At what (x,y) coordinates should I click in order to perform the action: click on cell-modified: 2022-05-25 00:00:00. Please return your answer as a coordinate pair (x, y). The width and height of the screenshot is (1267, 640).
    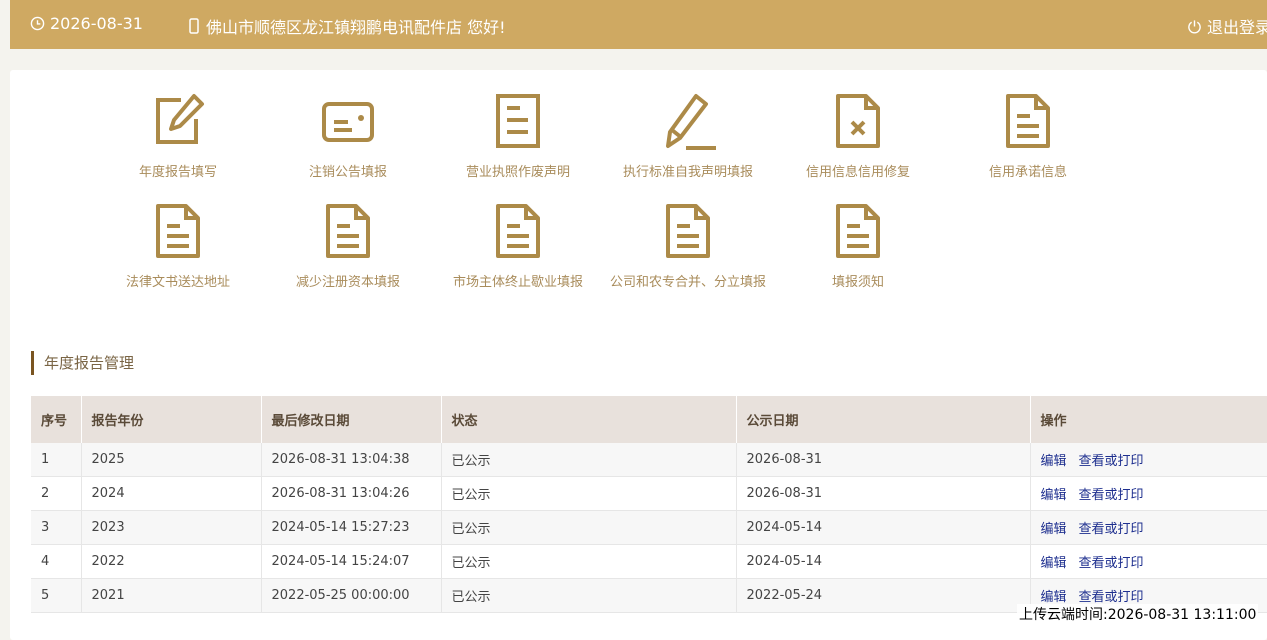
    Looking at the image, I should click on (351, 595).